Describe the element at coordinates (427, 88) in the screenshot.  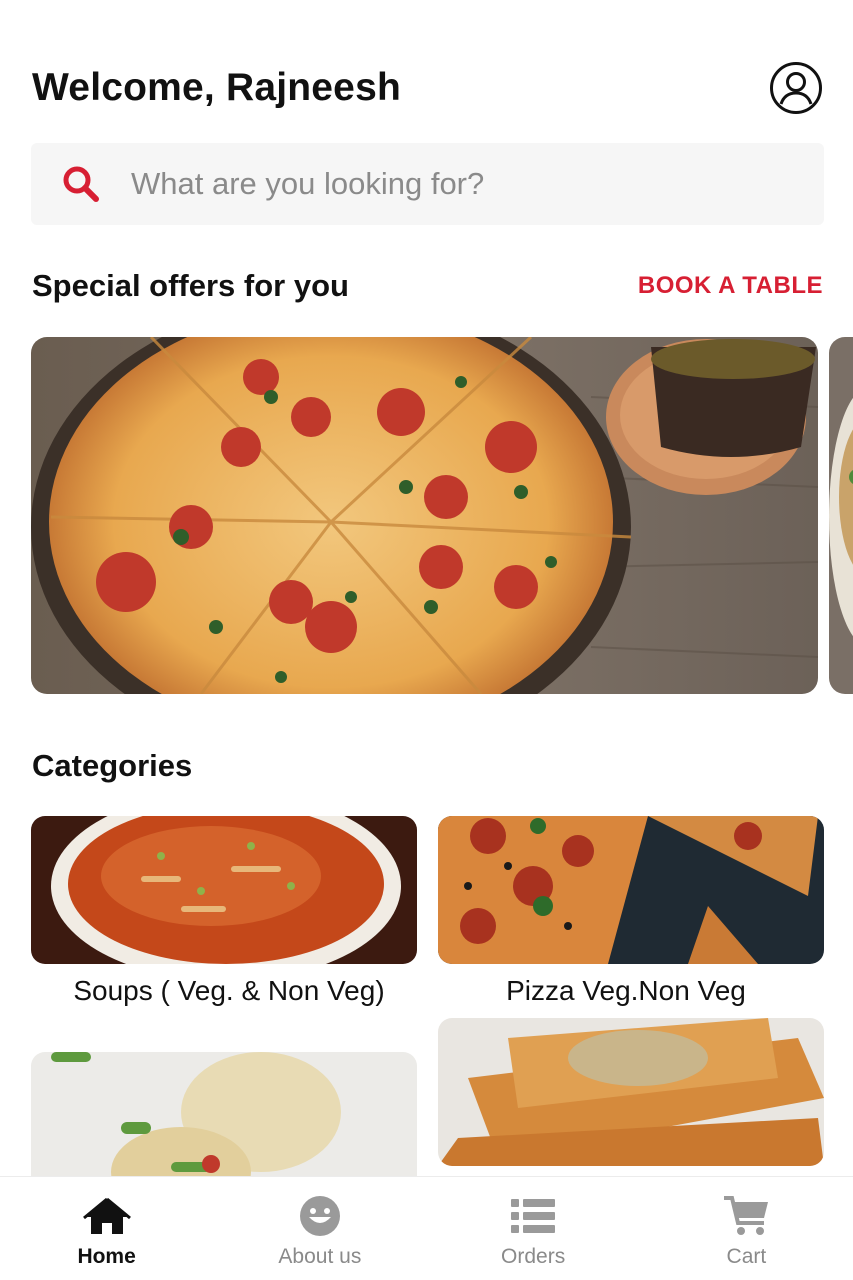
I see `header: Welcome, Rajneesh` at that location.